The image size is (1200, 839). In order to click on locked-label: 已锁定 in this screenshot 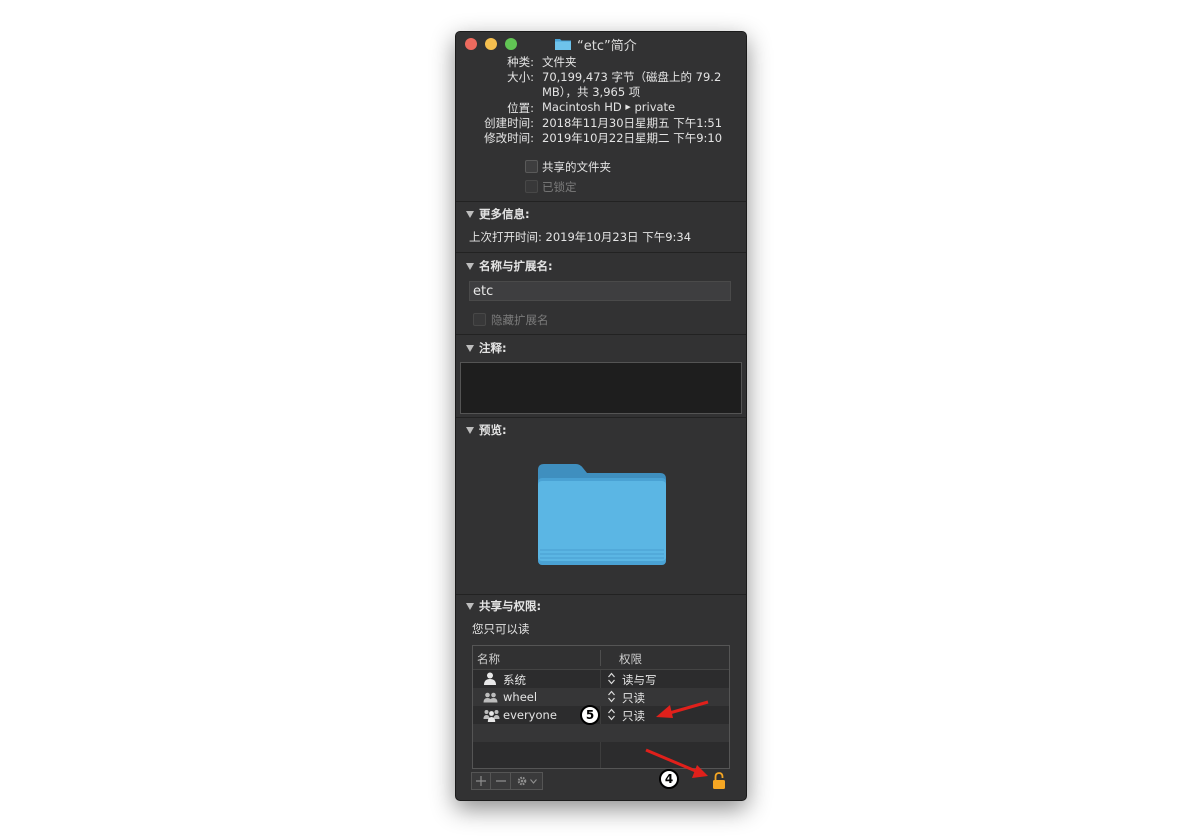, I will do `click(559, 187)`.